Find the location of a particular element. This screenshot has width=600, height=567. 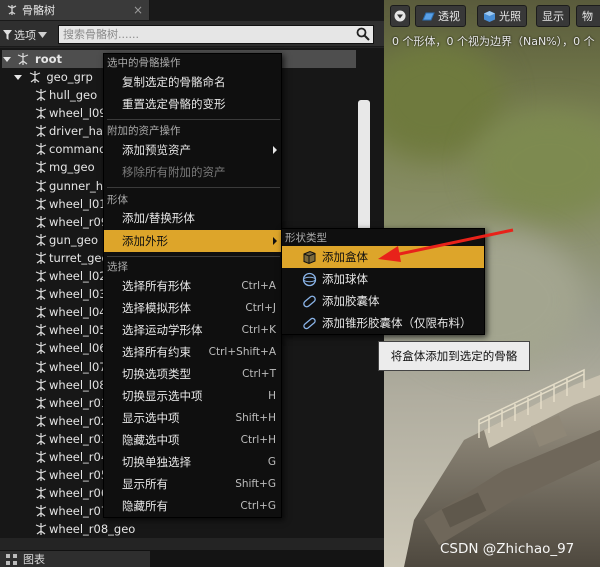

options-dropdown: 选项 is located at coordinates (25, 34).